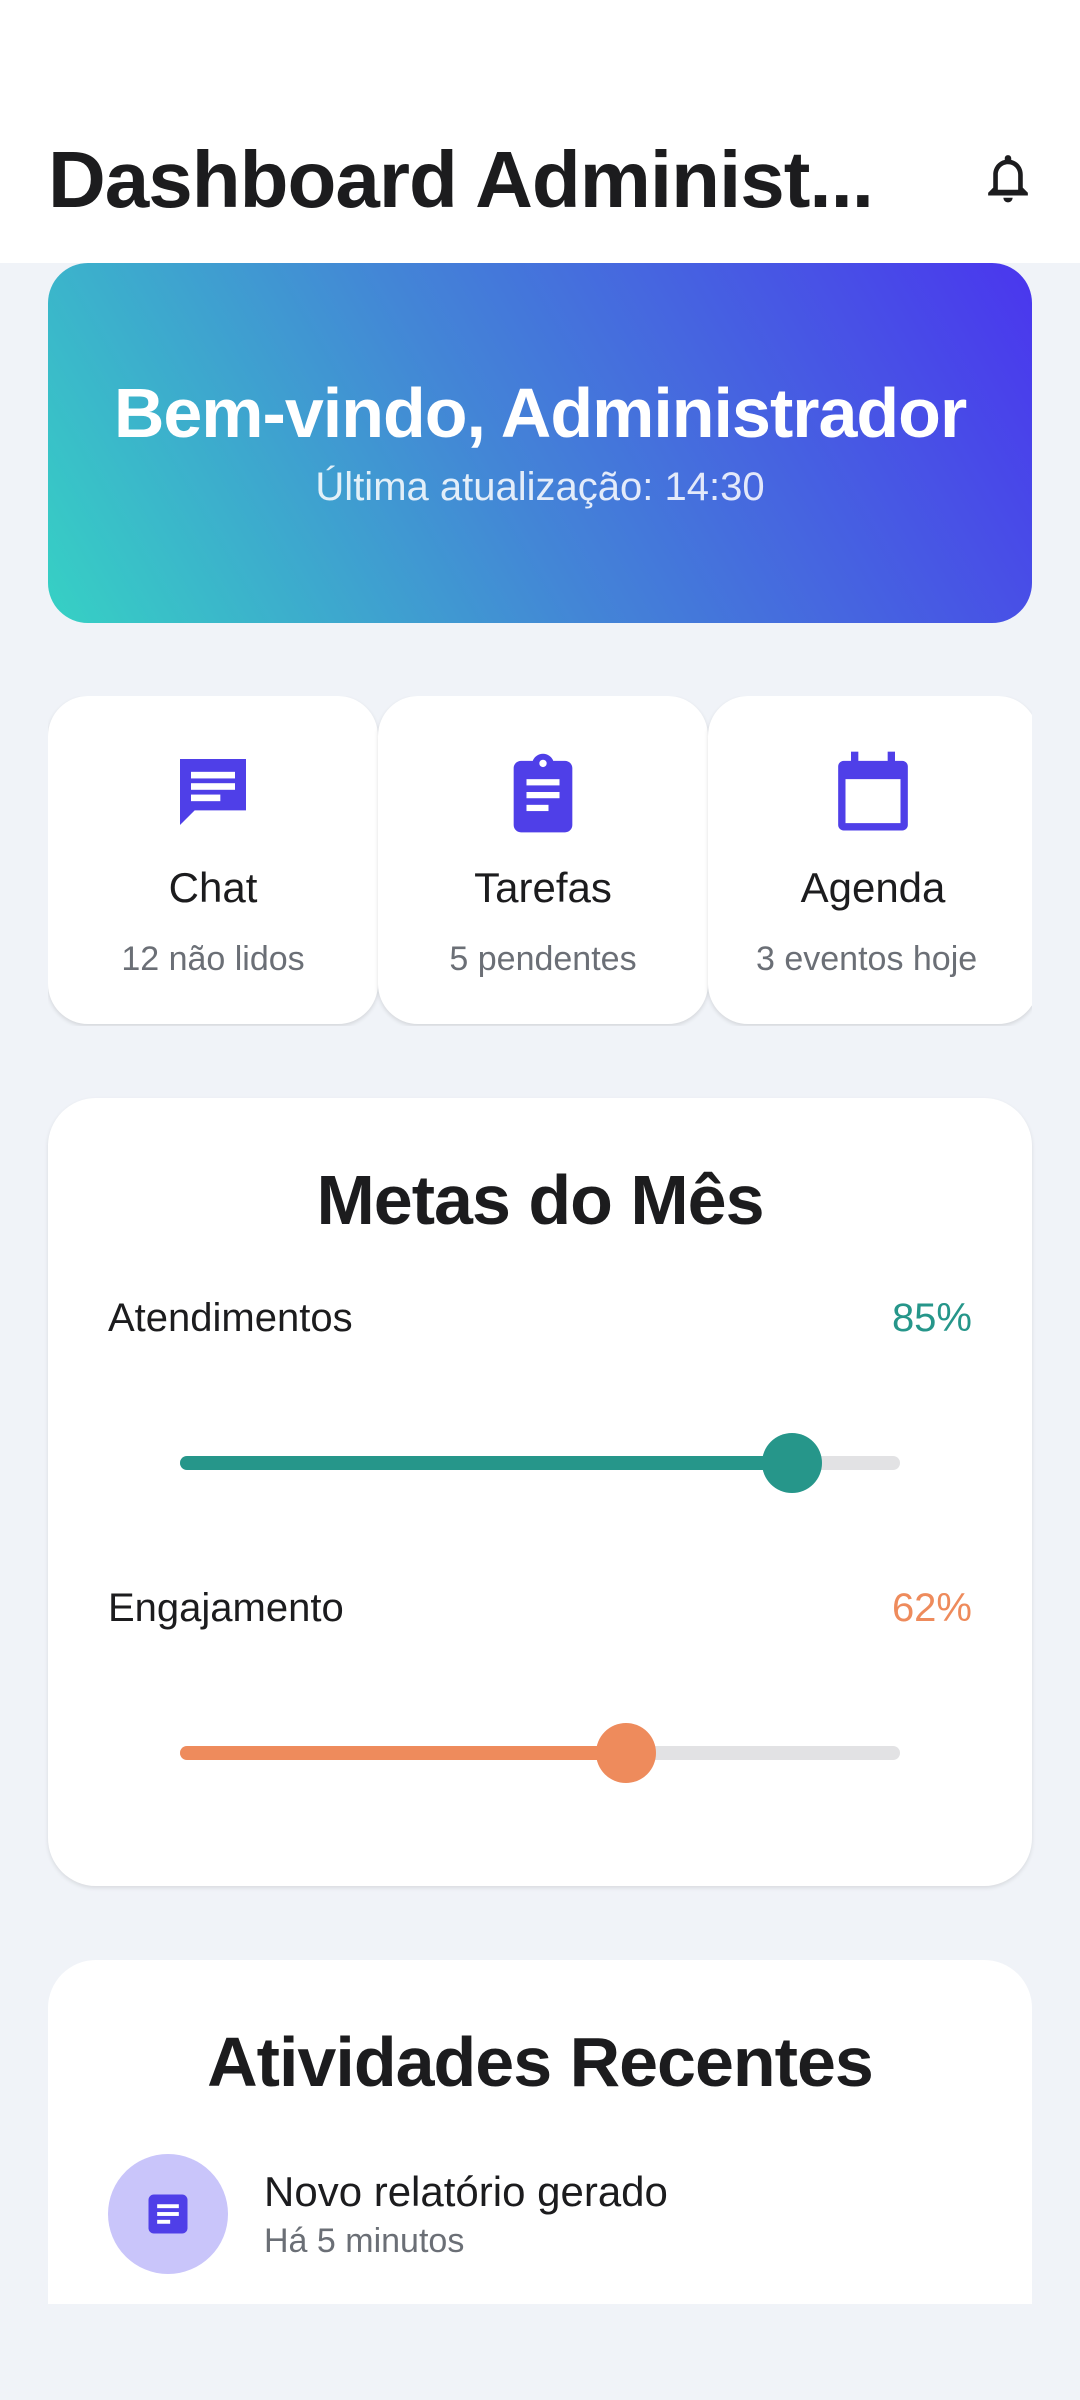  I want to click on goal-label-atendimentos: Atendimentos, so click(230, 1318).